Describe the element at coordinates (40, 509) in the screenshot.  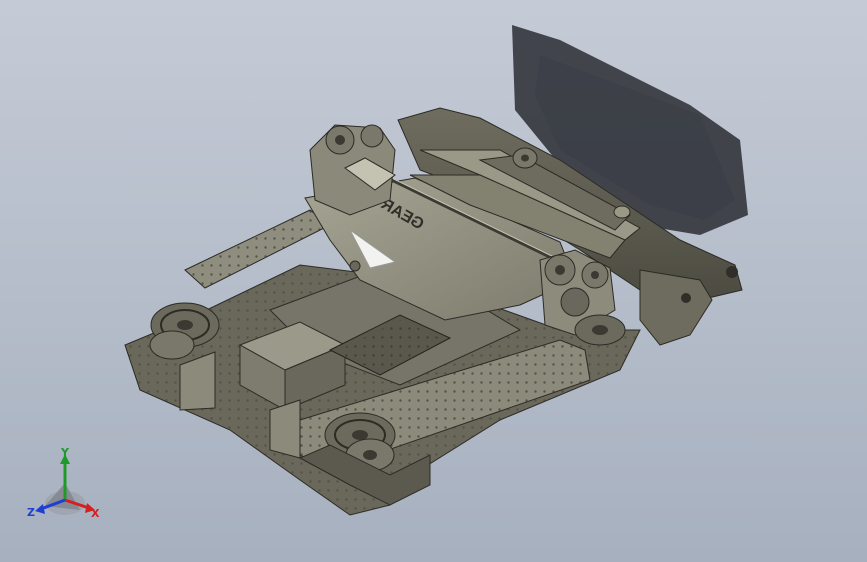
I see `triad-z-arrow` at that location.